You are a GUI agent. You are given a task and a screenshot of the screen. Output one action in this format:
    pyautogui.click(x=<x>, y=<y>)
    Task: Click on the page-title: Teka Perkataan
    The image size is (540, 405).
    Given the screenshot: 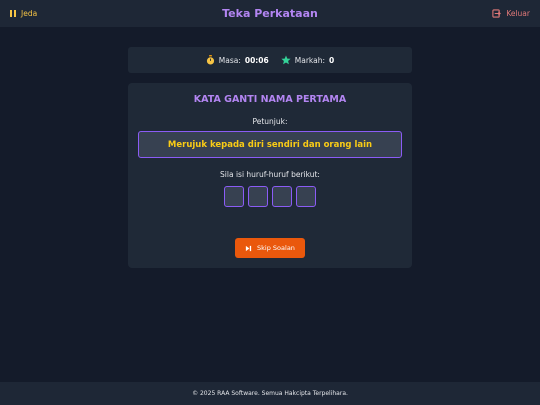 What is the action you would take?
    pyautogui.click(x=270, y=13)
    